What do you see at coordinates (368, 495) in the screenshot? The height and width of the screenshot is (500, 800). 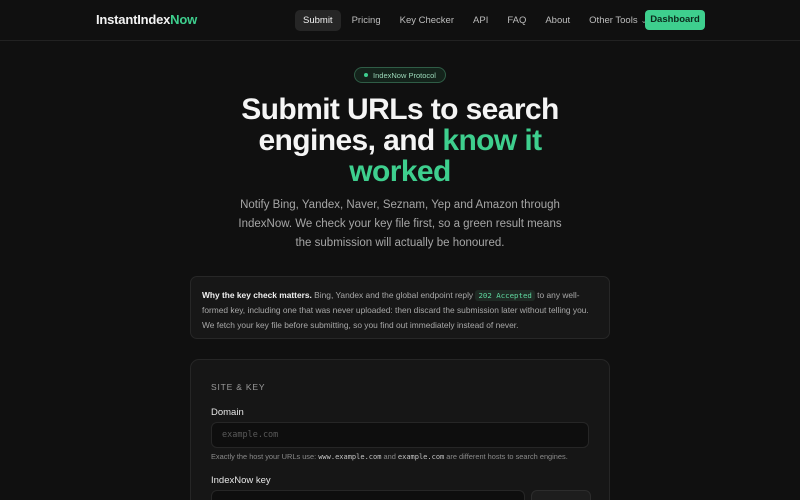 I see `key-input` at bounding box center [368, 495].